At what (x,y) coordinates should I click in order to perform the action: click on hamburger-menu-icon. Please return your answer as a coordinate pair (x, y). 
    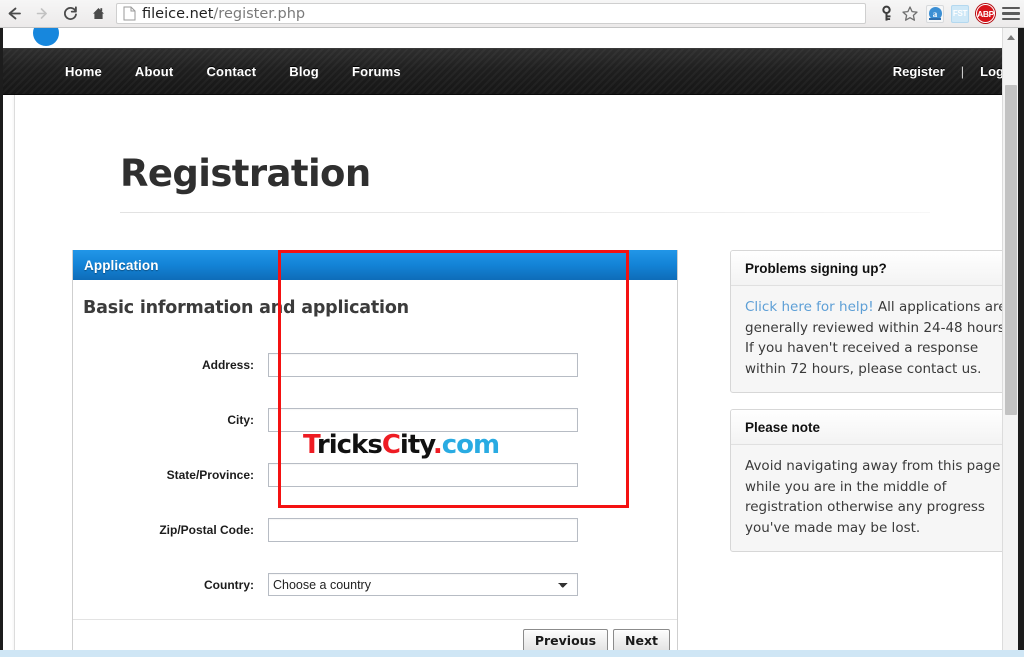
    Looking at the image, I should click on (1011, 13).